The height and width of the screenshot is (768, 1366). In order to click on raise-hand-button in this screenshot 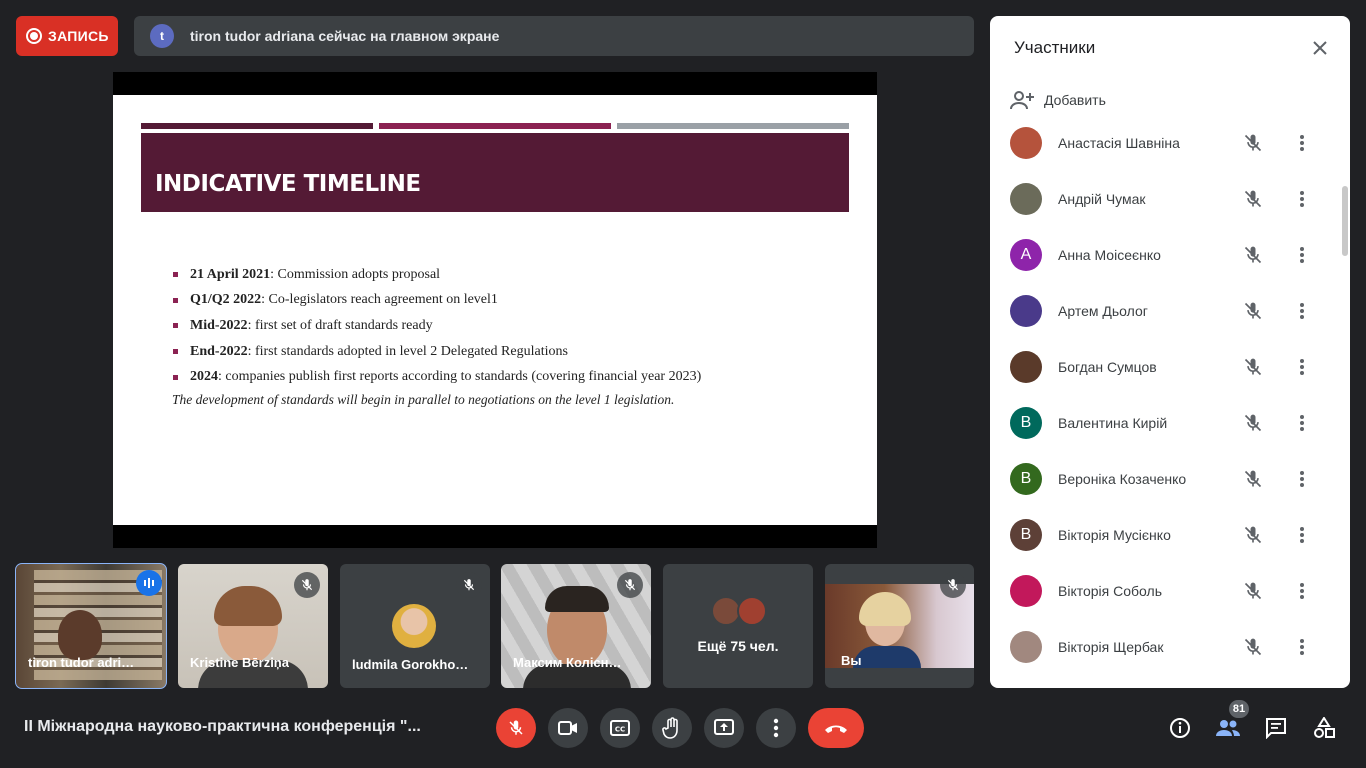, I will do `click(672, 728)`.